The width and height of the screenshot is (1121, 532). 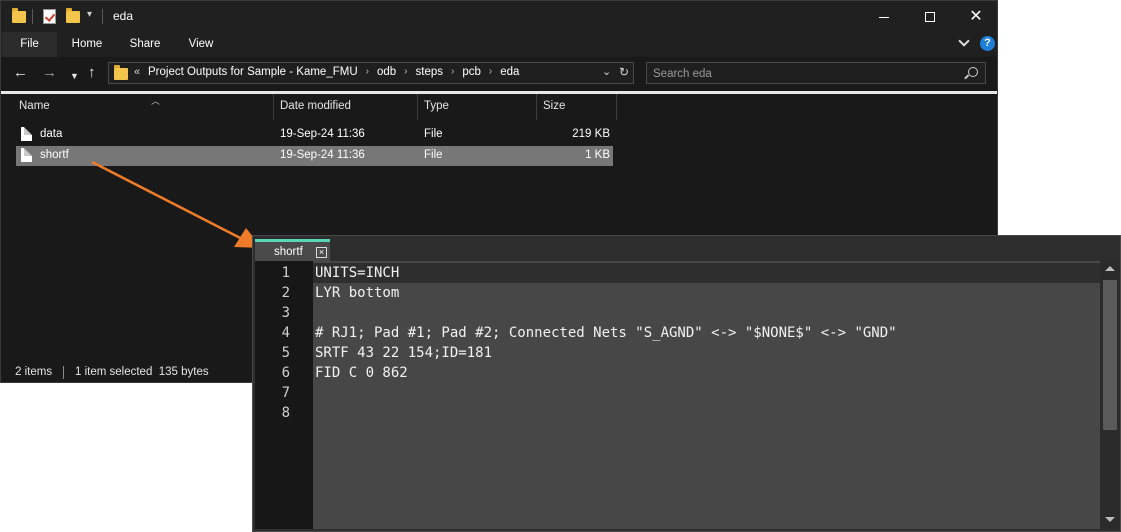 What do you see at coordinates (624, 72) in the screenshot?
I see `refresh-icon: ↻` at bounding box center [624, 72].